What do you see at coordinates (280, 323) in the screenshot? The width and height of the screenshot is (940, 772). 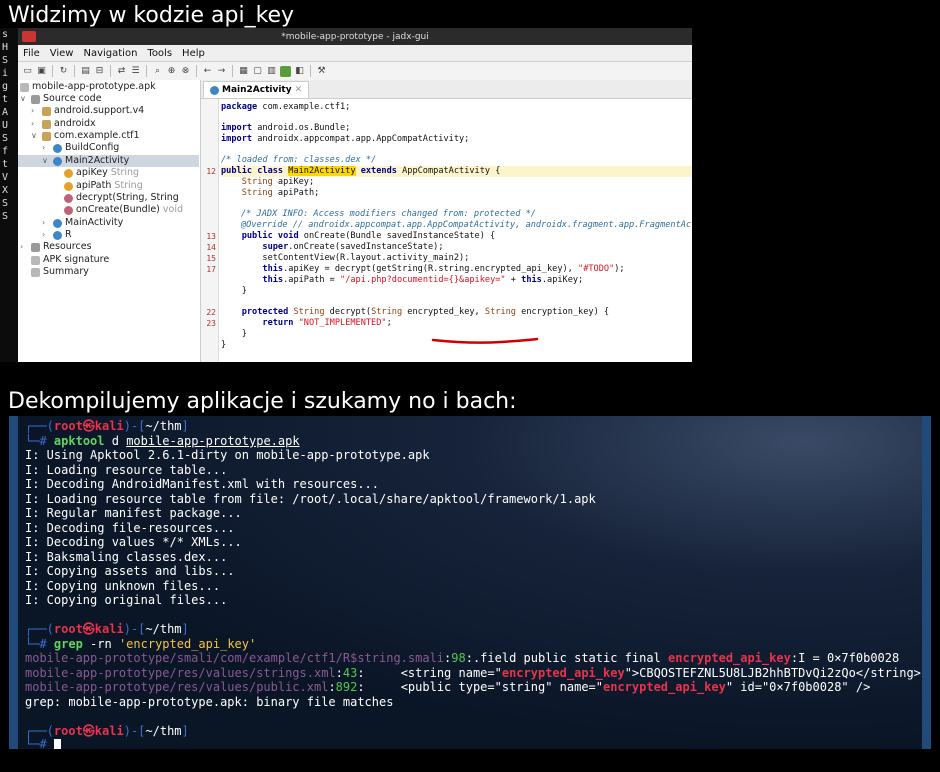 I see `keyword: return` at bounding box center [280, 323].